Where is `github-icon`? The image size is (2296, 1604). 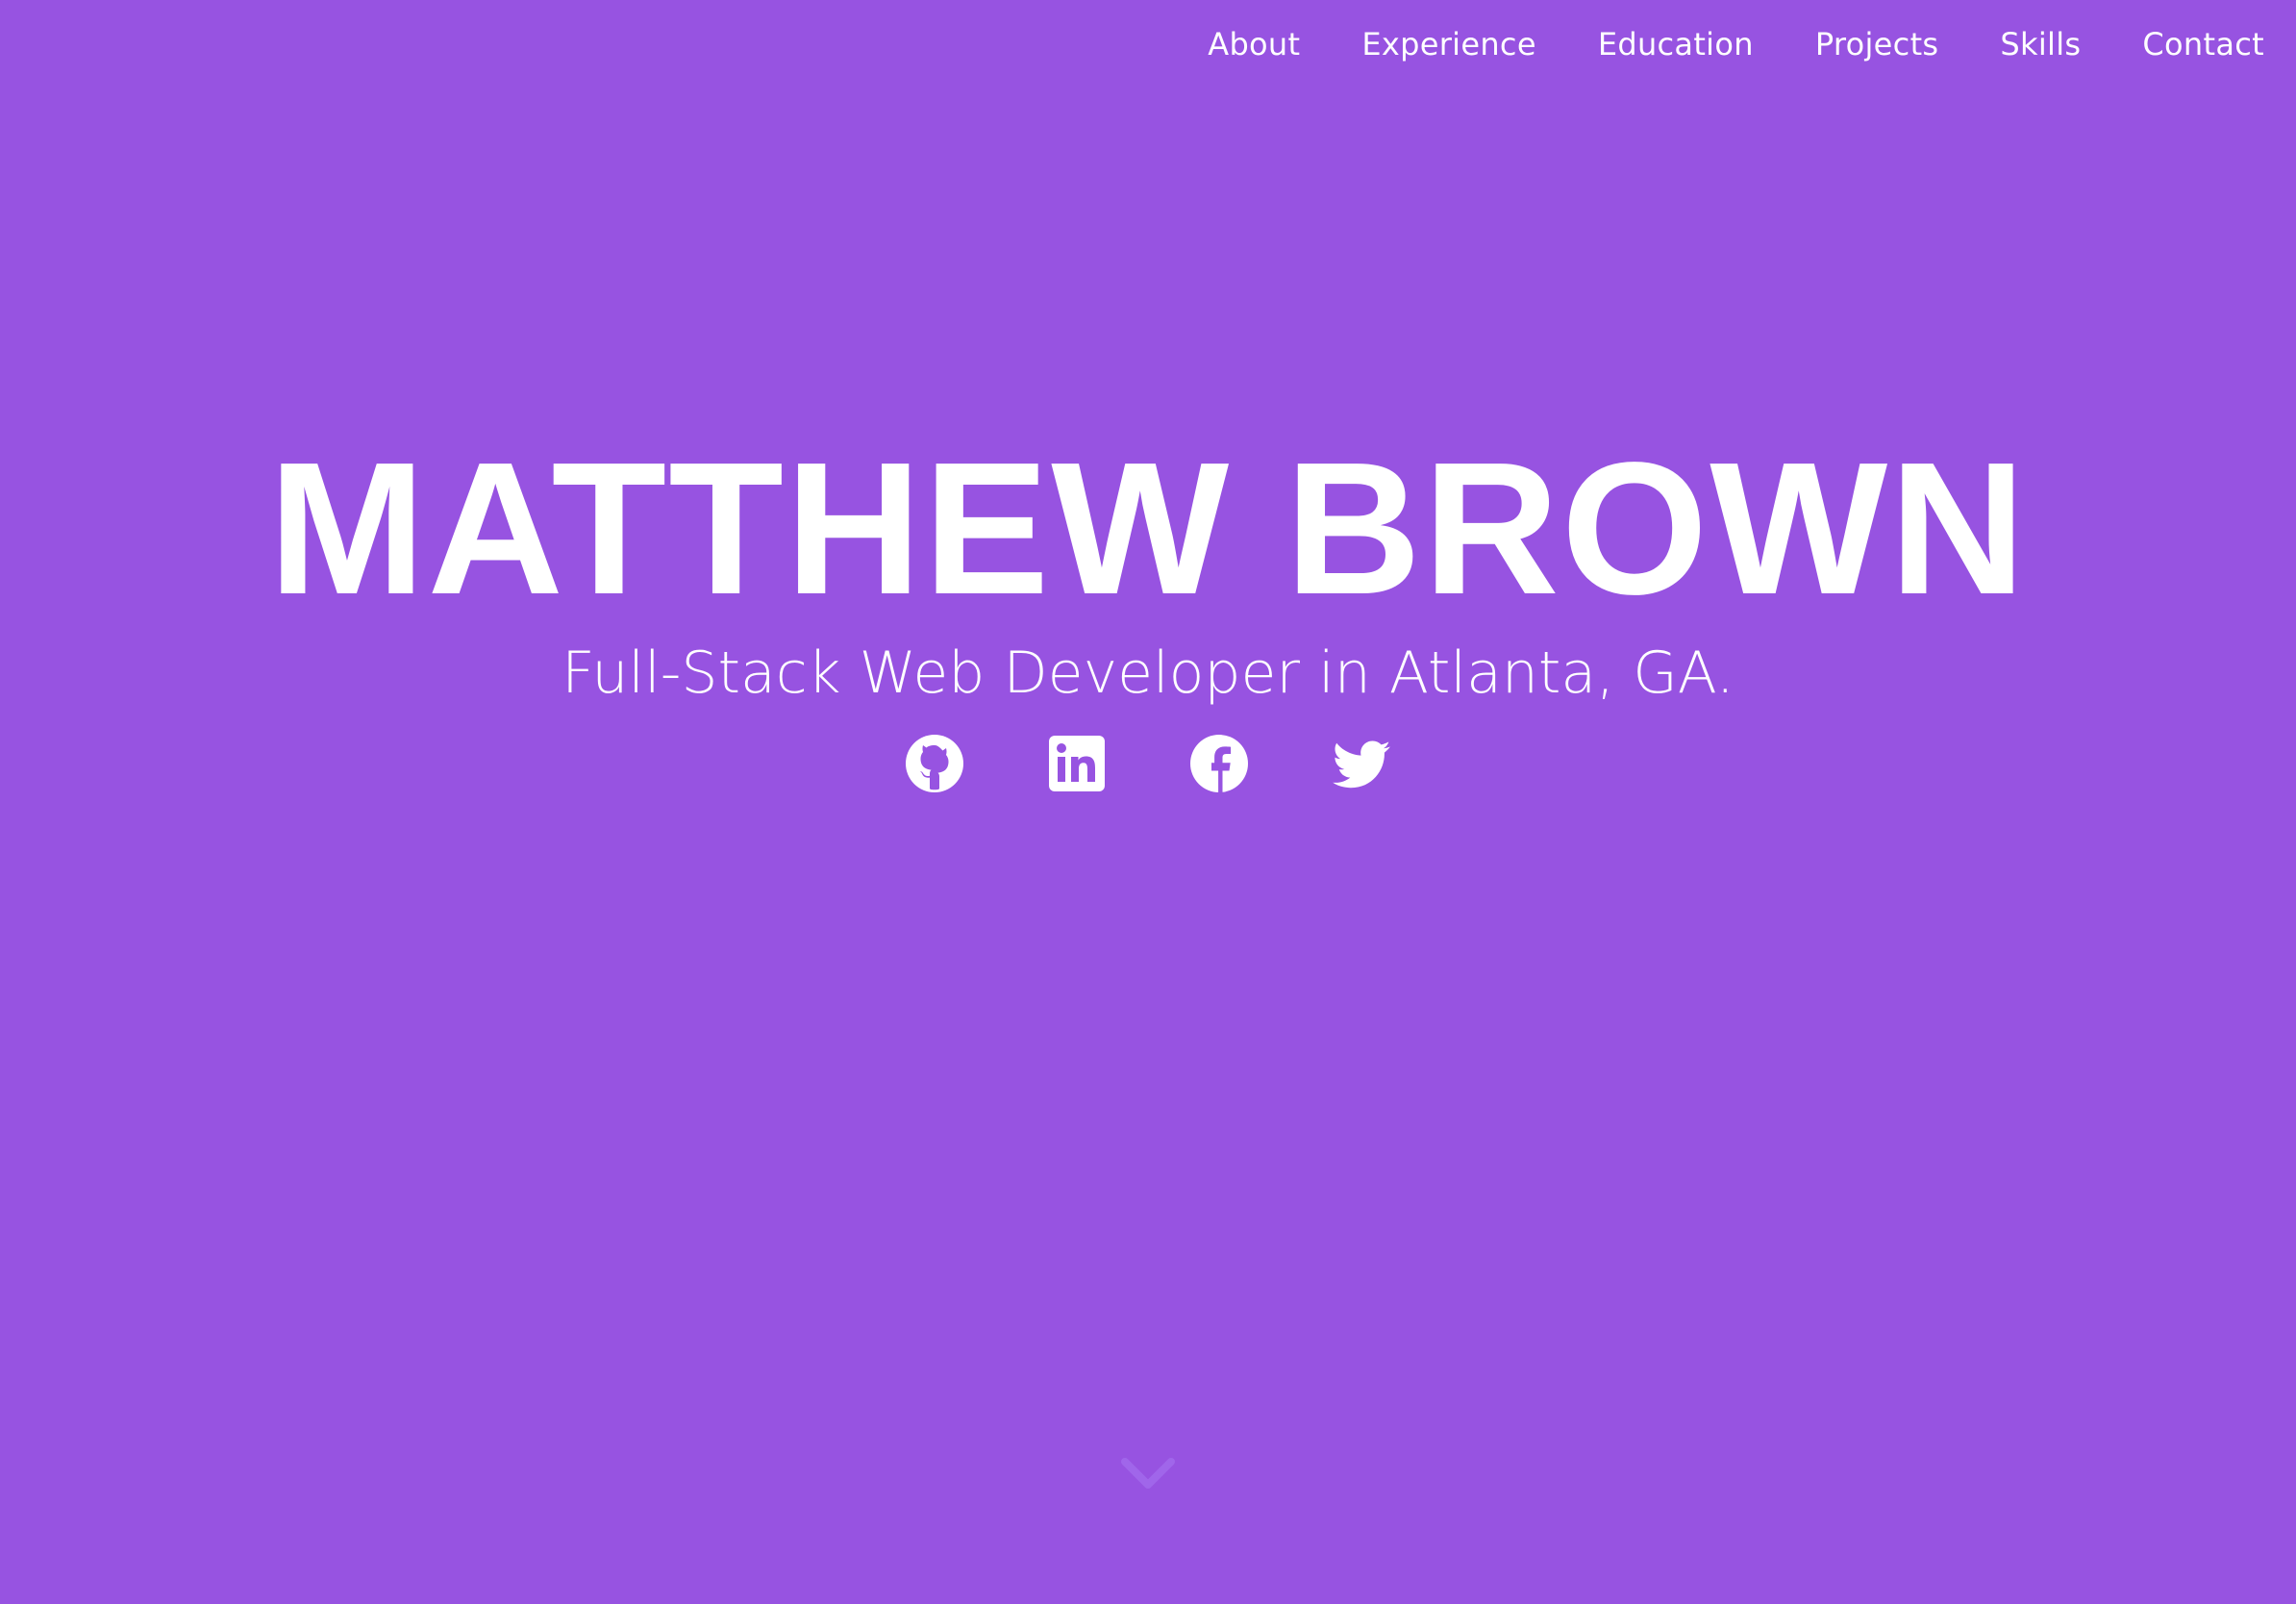 github-icon is located at coordinates (934, 763).